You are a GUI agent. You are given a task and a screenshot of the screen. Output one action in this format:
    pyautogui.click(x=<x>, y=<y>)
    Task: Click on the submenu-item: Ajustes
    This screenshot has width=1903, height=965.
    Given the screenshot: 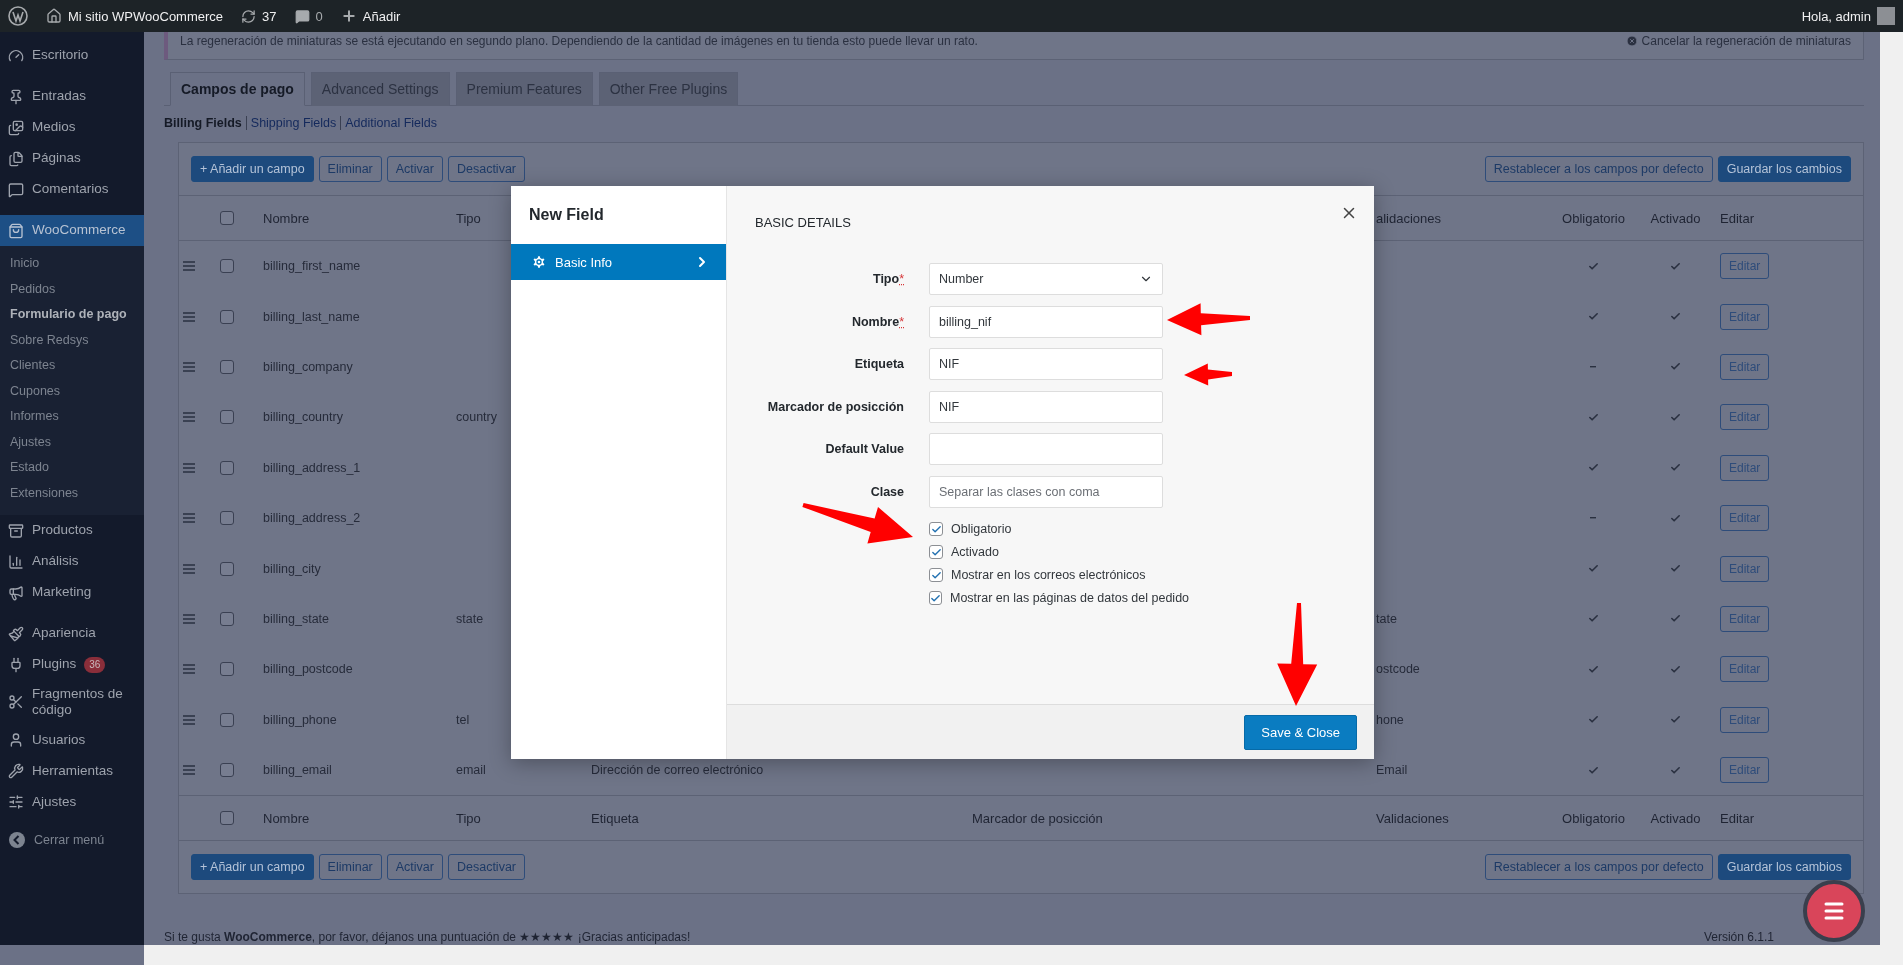 What is the action you would take?
    pyautogui.click(x=72, y=443)
    